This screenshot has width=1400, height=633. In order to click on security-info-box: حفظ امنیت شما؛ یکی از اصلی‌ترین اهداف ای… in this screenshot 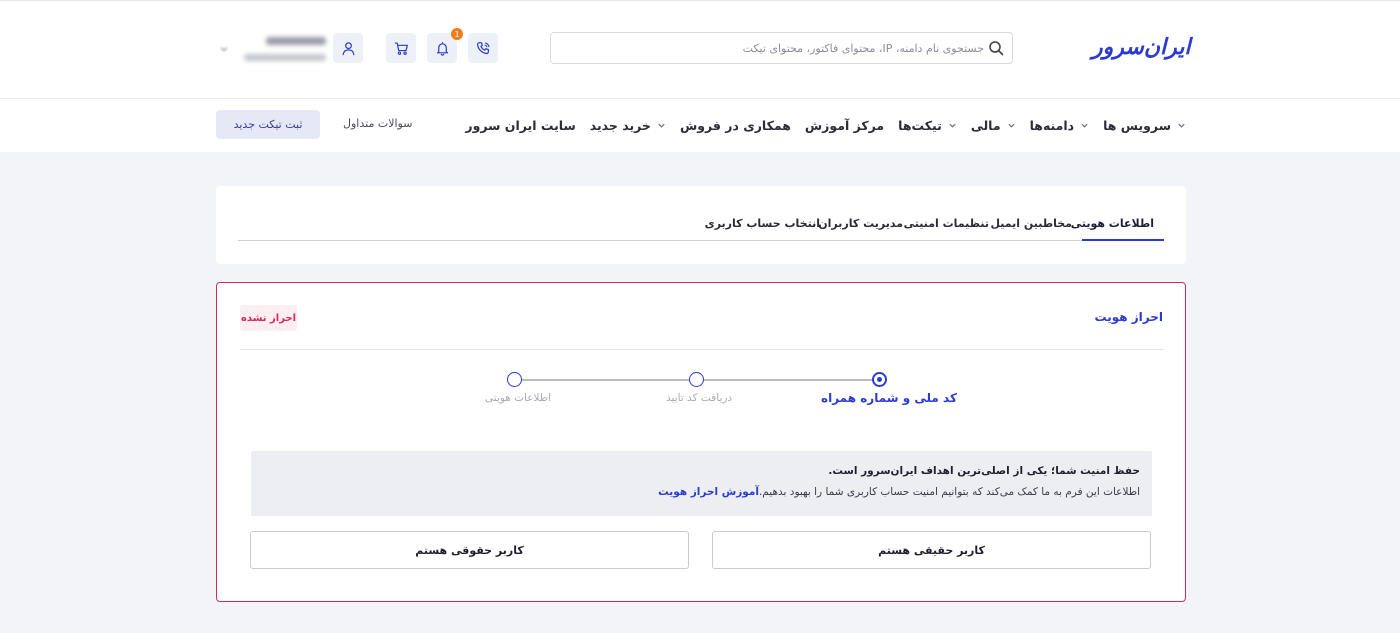, I will do `click(701, 483)`.